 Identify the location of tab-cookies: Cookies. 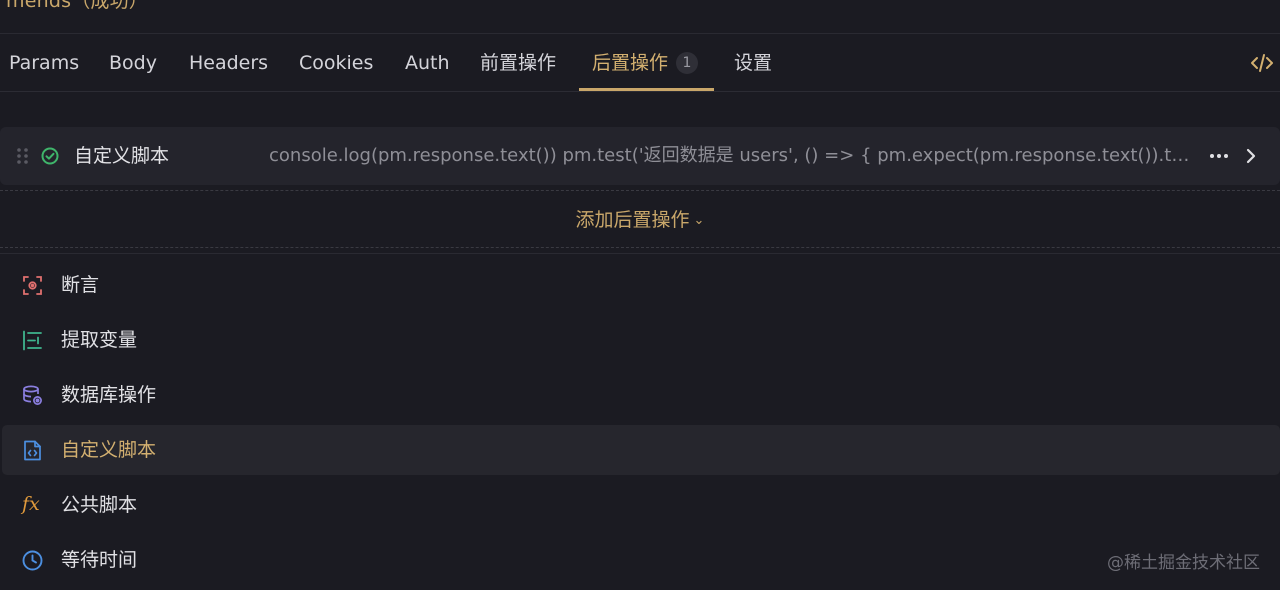
(336, 63).